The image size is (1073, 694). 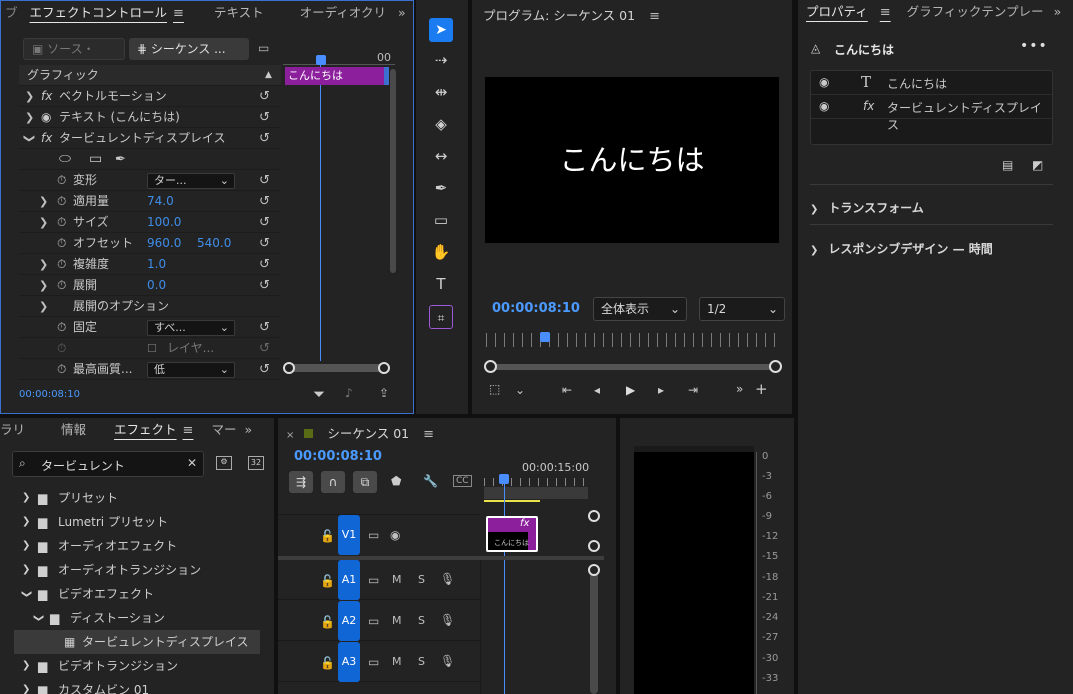 What do you see at coordinates (49, 394) in the screenshot?
I see `ec-timecode: 00:00:08:10` at bounding box center [49, 394].